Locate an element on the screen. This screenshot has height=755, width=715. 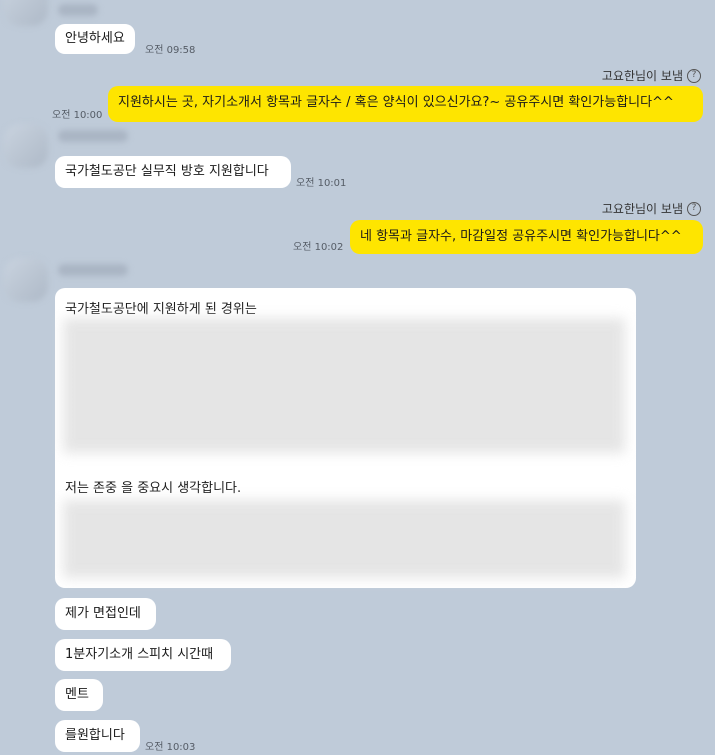
my-message-bubble: 네 항목과 글자수, 마감일정 공유주시면 확인가능합니다^^ is located at coordinates (526, 237).